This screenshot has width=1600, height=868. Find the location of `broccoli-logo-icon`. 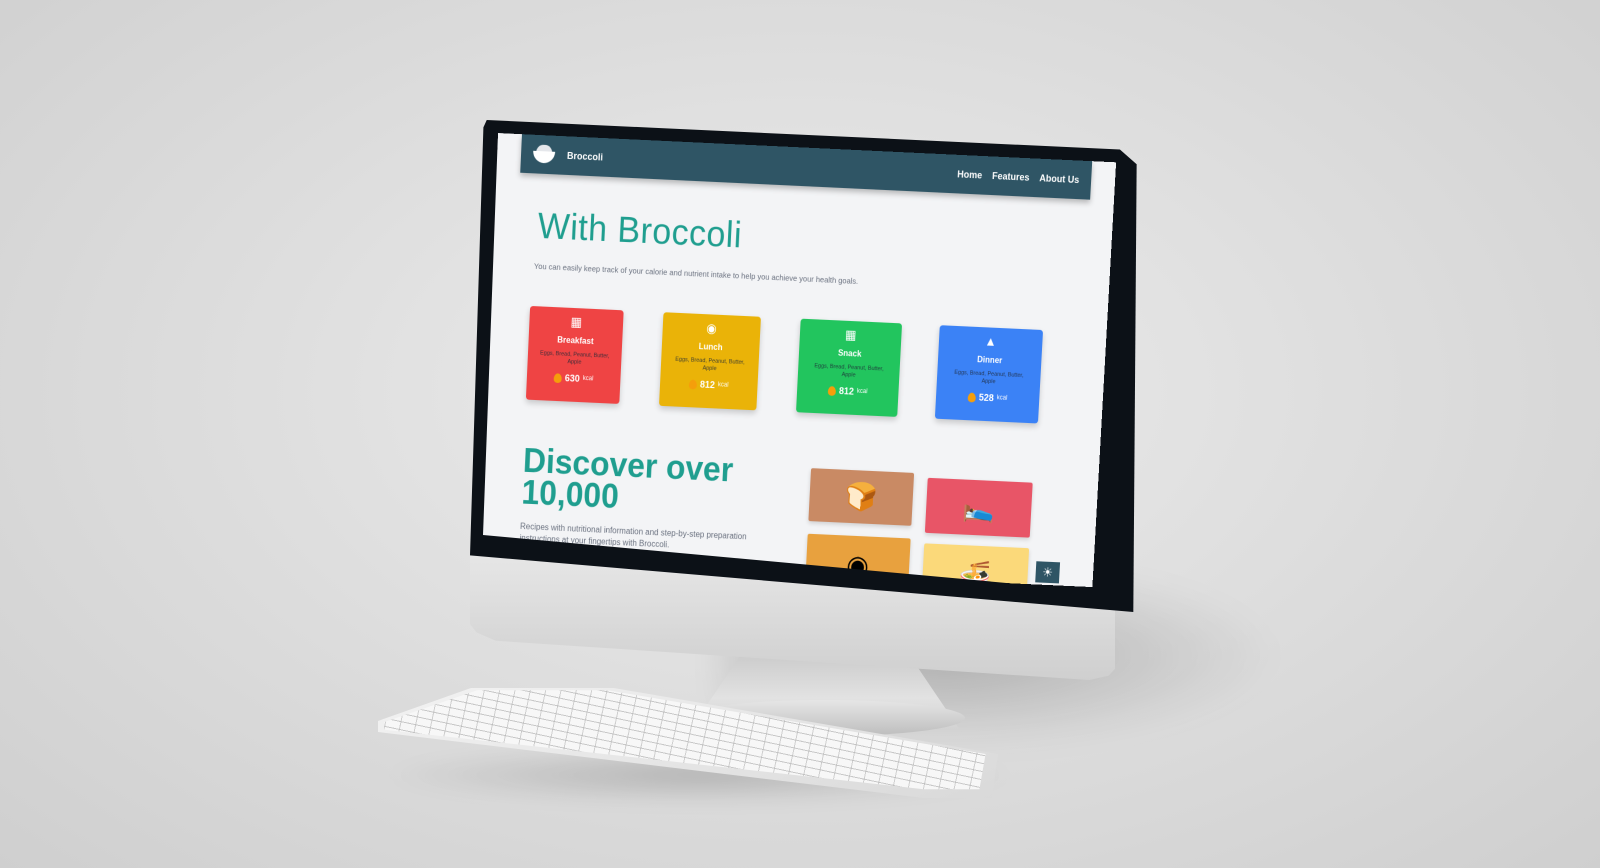

broccoli-logo-icon is located at coordinates (544, 154).